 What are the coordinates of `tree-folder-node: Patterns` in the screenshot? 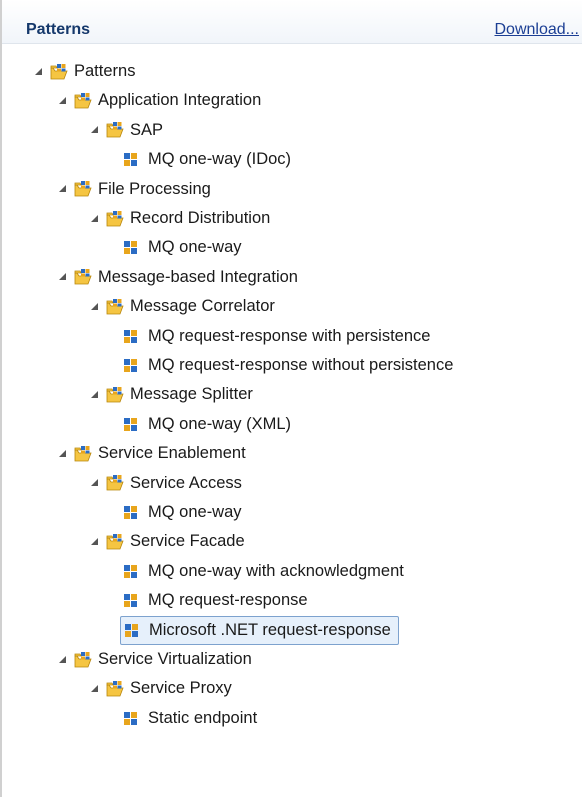 It's located at (85, 71).